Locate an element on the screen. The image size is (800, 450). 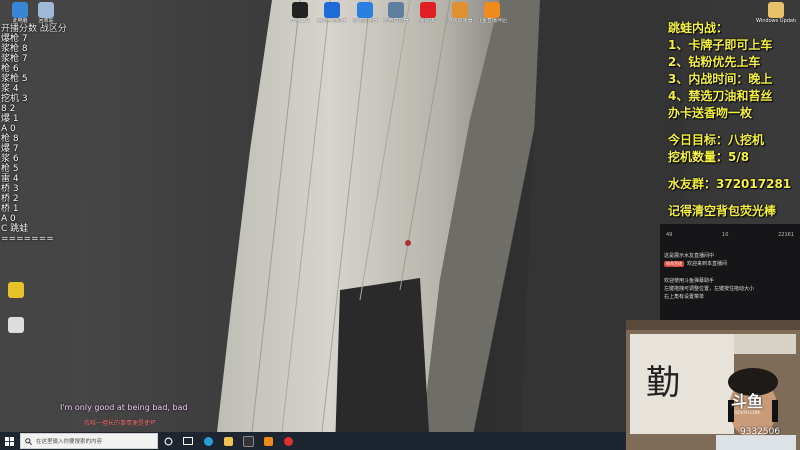
rules-line: 3、内战时间：晚上 is located at coordinates (720, 79).